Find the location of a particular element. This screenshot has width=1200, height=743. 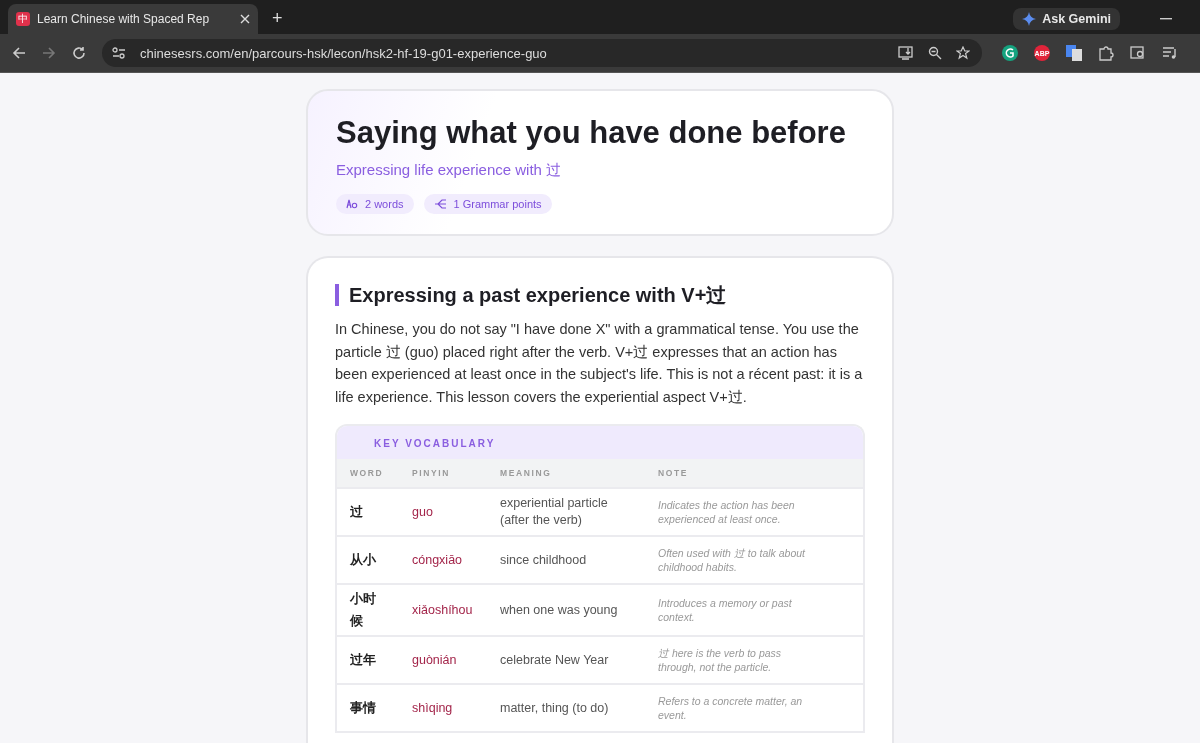

note-cell-text: Introduces a memory or past context. is located at coordinates (725, 610).